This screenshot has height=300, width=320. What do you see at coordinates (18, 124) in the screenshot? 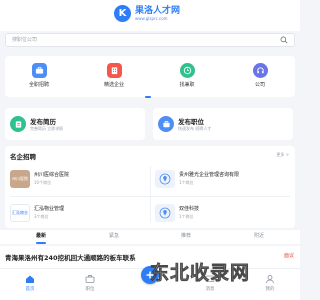
I see `resume-icon` at bounding box center [18, 124].